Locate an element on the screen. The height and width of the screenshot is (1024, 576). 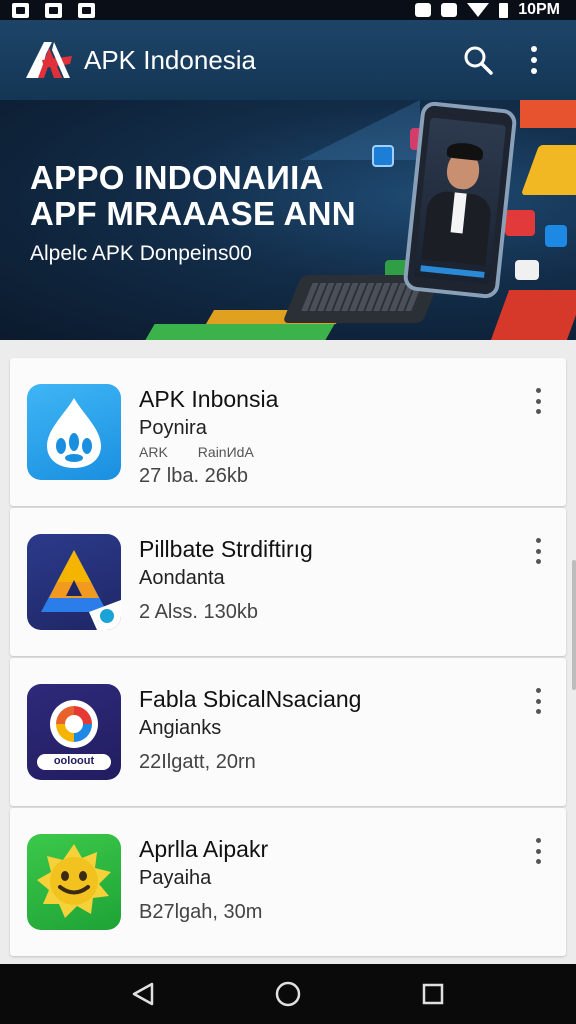
search-button is located at coordinates (478, 60).